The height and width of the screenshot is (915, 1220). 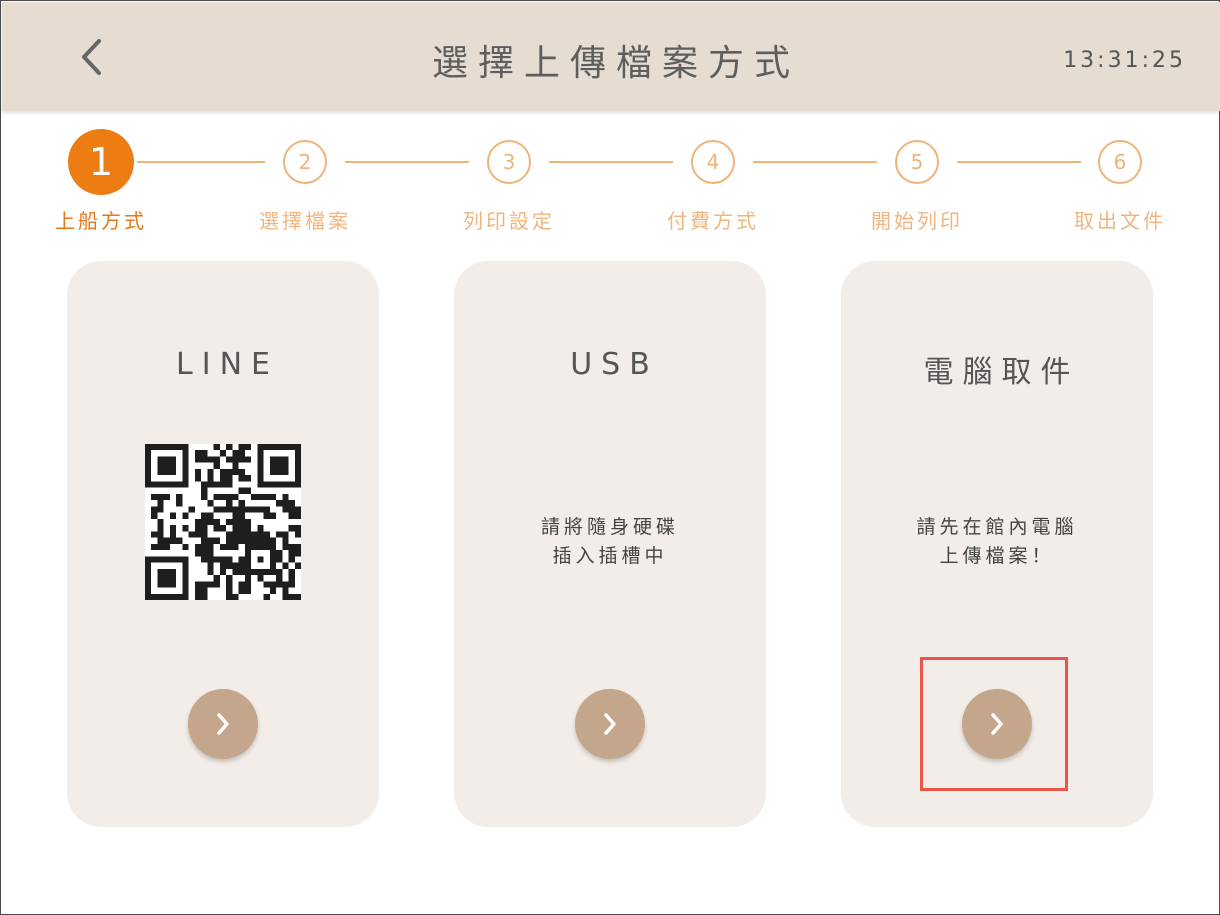 What do you see at coordinates (917, 221) in the screenshot?
I see `step-label: 開始列印` at bounding box center [917, 221].